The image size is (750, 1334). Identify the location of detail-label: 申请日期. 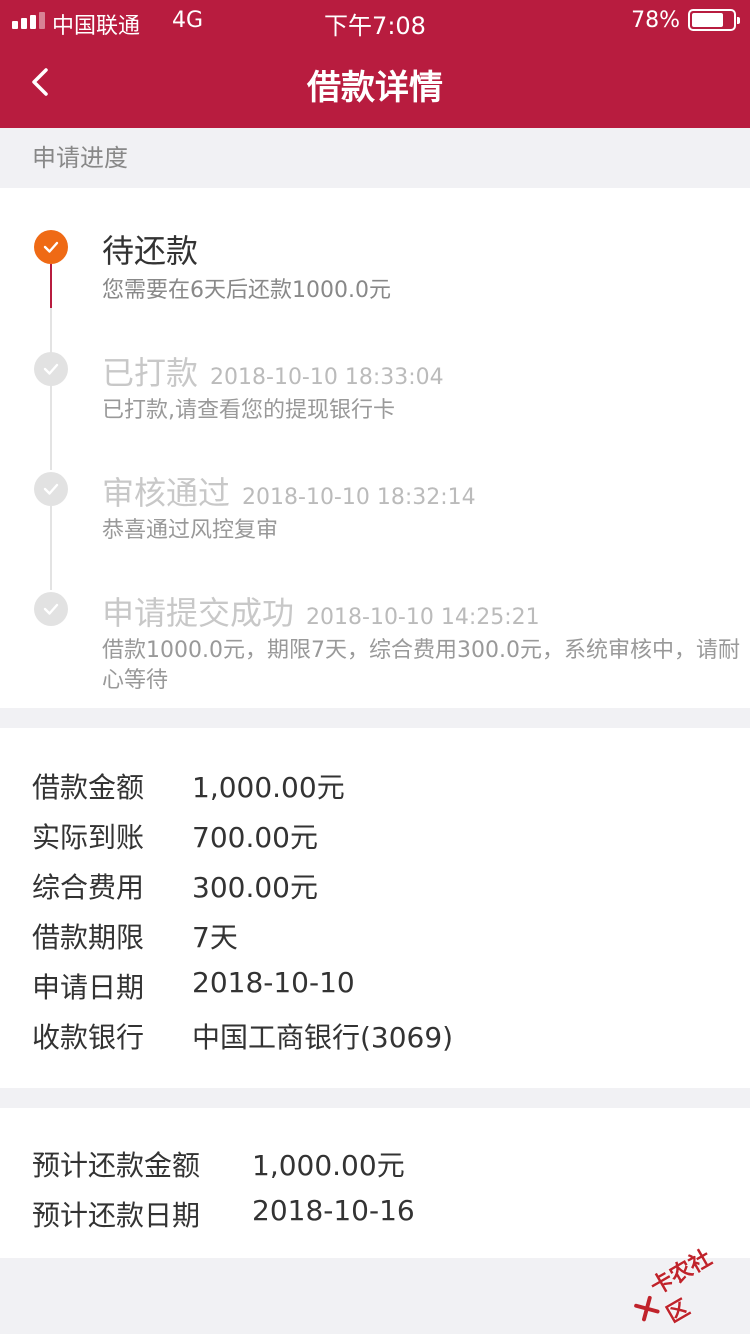
(88, 987).